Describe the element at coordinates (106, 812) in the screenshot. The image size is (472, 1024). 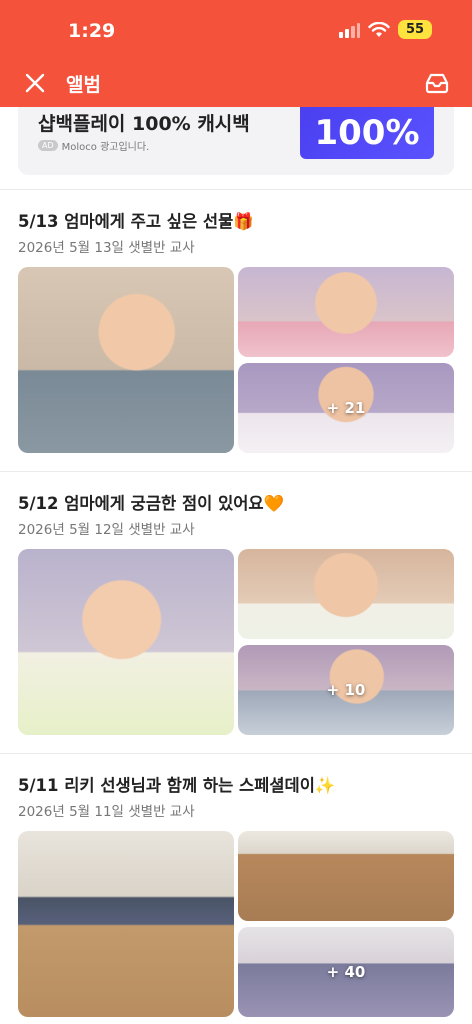
I see `post-meta: 2026년 5월 11일 샛별반 교사` at that location.